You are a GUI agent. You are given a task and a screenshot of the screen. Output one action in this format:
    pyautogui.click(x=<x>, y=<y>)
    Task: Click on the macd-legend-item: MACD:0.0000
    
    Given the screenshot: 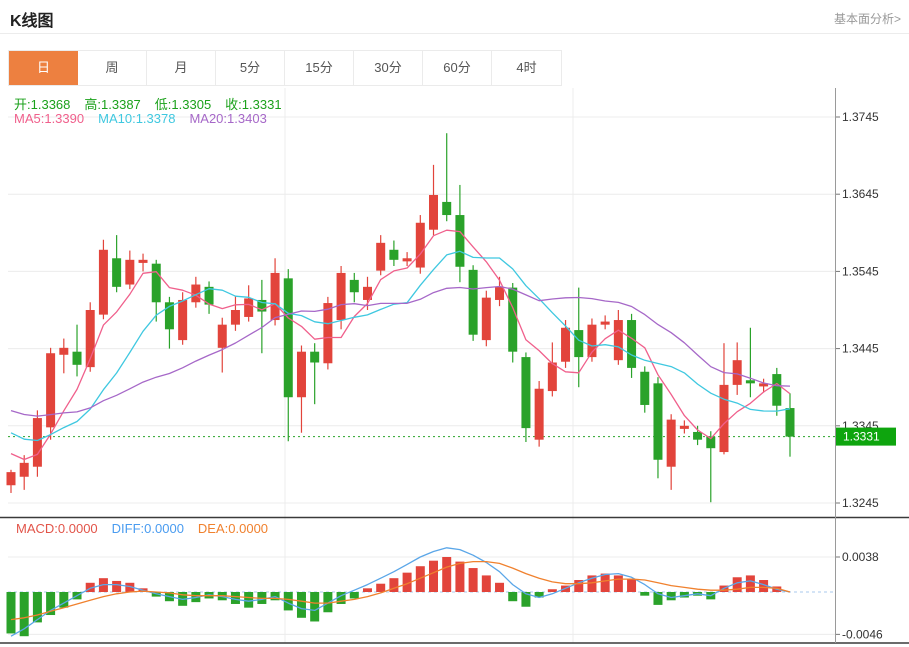 What is the action you would take?
    pyautogui.click(x=57, y=528)
    